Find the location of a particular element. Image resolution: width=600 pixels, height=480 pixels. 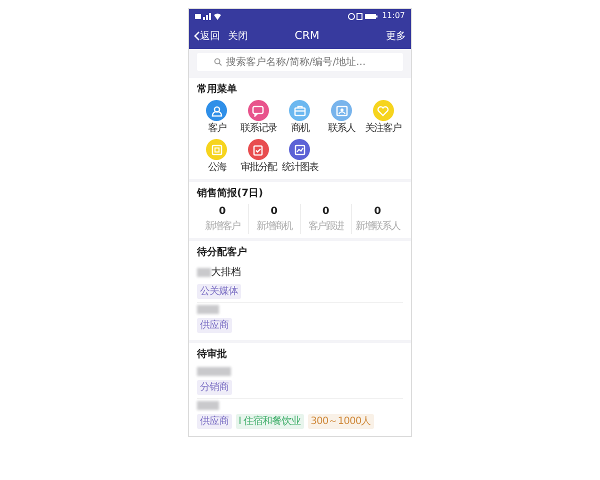

section-title: 常用菜单 is located at coordinates (217, 89).